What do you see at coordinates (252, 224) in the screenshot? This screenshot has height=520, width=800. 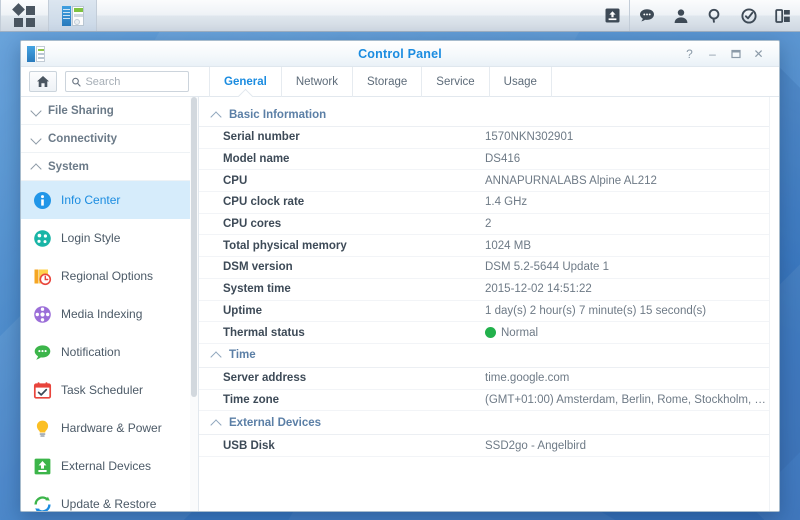 I see `row-key: CPU cores` at bounding box center [252, 224].